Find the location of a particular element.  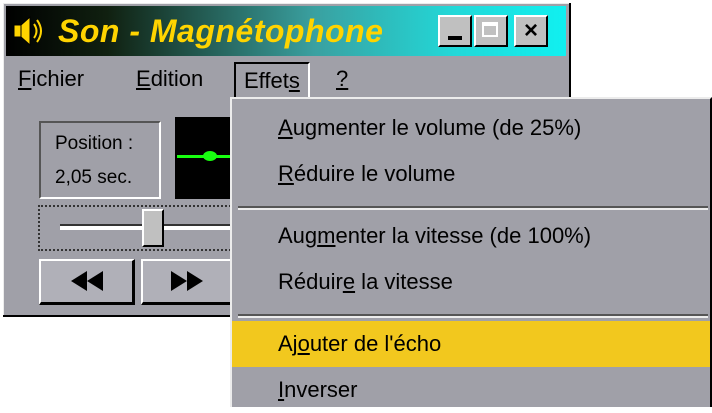

menu-item-label: Aj is located at coordinates (288, 343).